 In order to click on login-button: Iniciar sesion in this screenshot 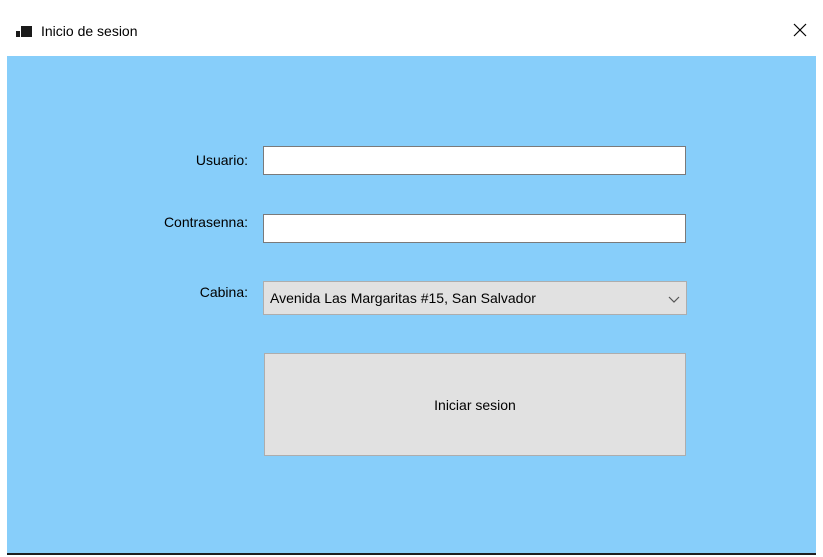, I will do `click(475, 404)`.